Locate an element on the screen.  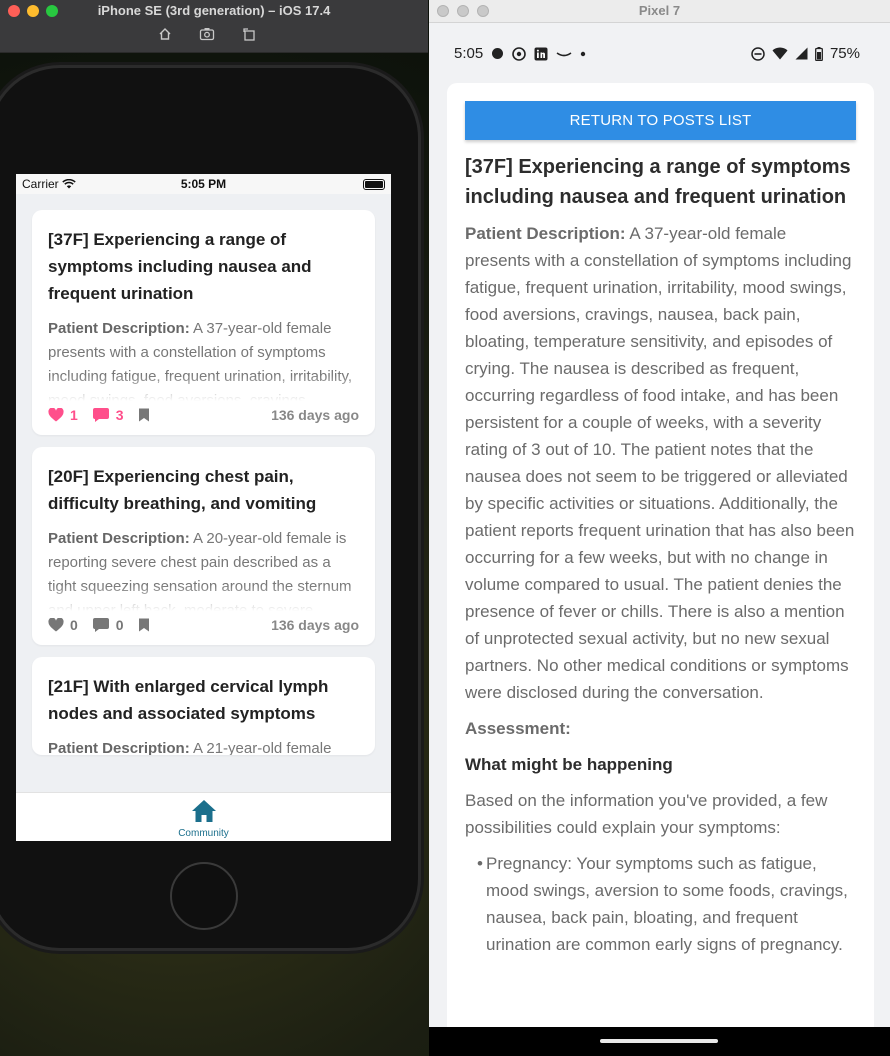
comments-button: 0 is located at coordinates (108, 625).